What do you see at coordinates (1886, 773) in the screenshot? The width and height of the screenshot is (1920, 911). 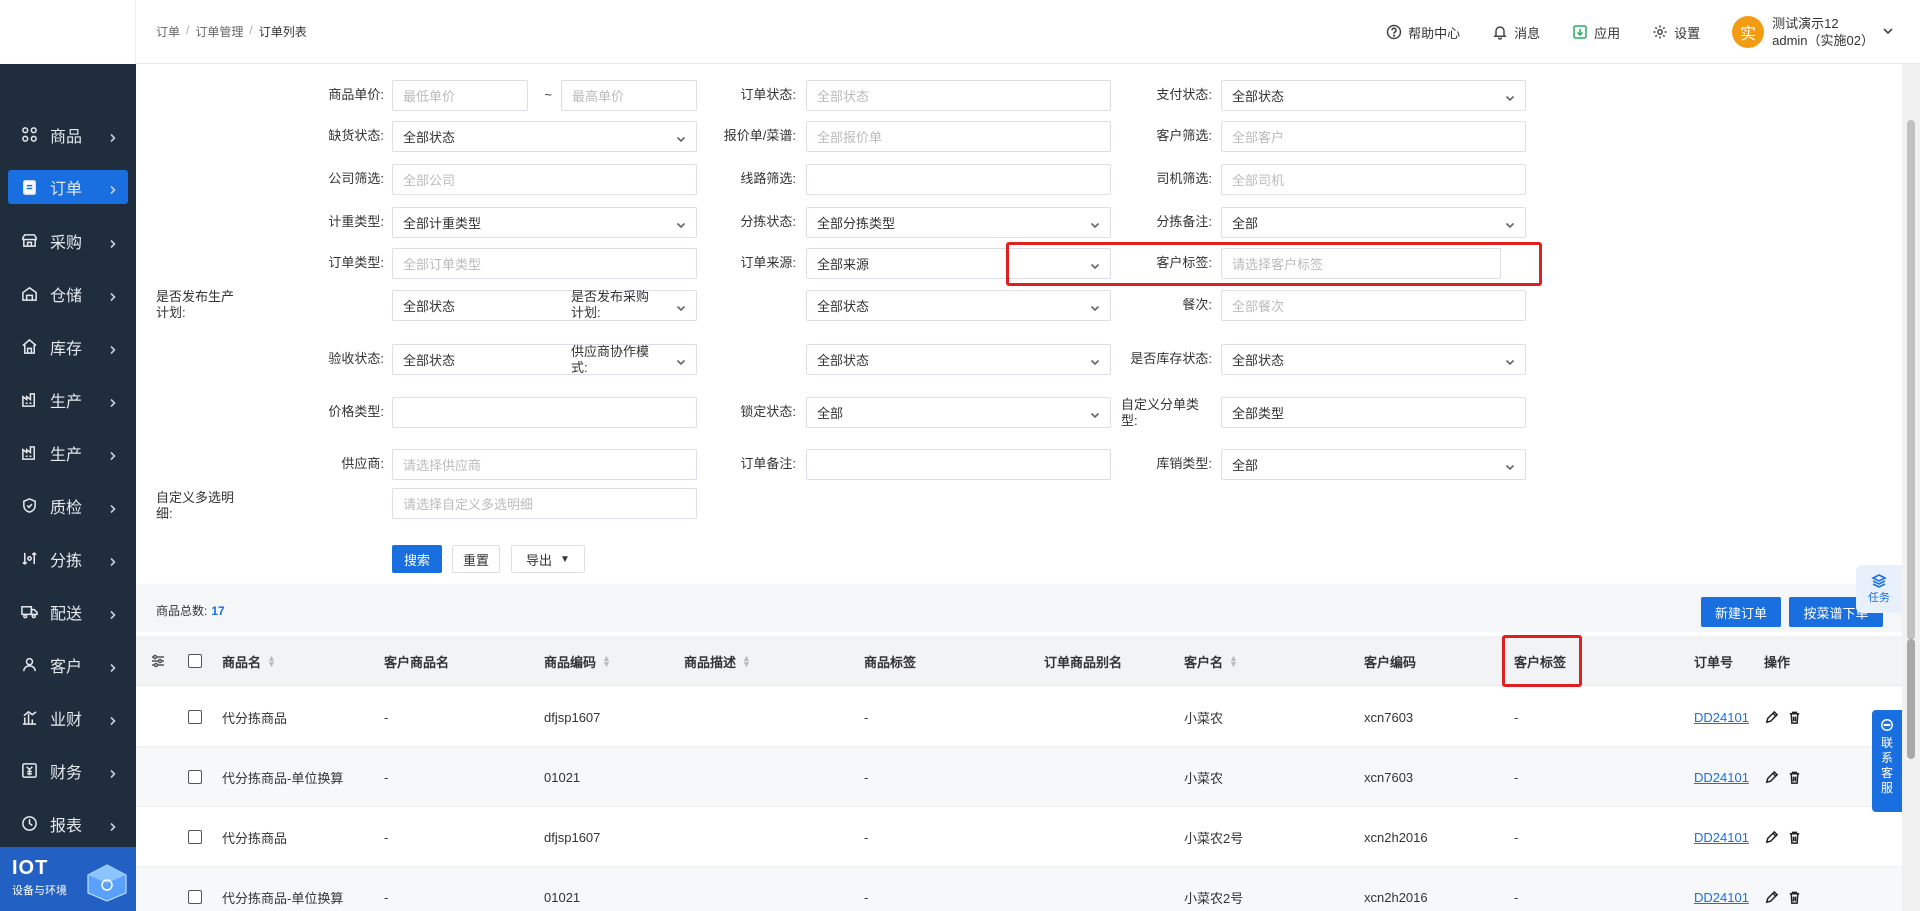 I see `service-char: 客` at bounding box center [1886, 773].